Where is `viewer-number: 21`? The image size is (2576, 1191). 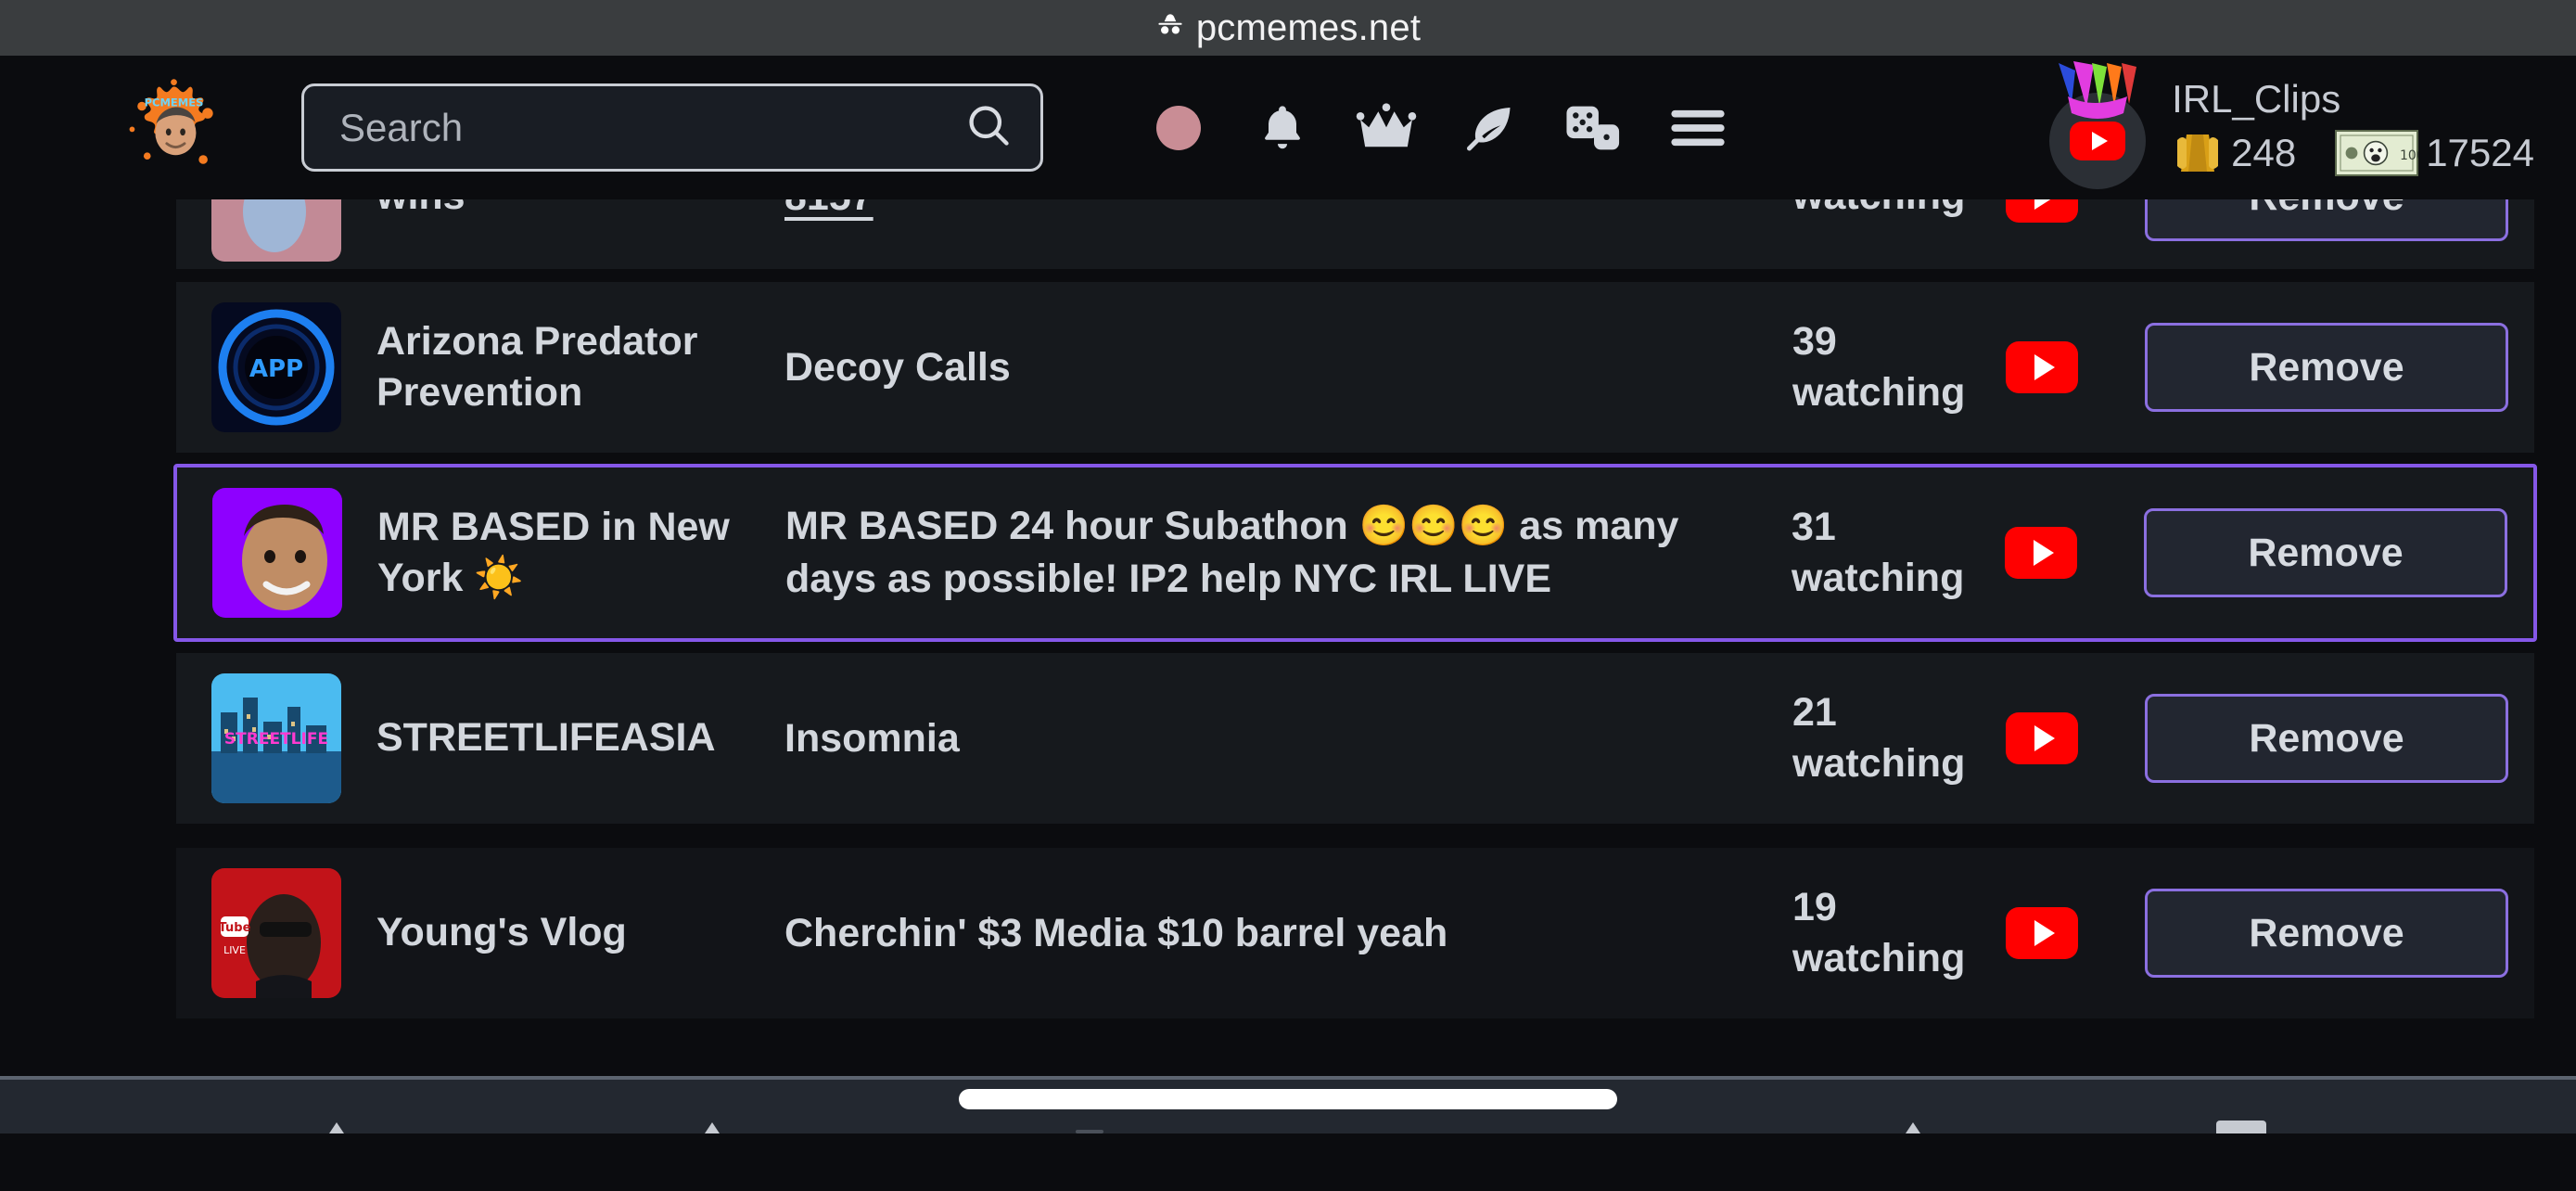 viewer-number: 21 is located at coordinates (1814, 712).